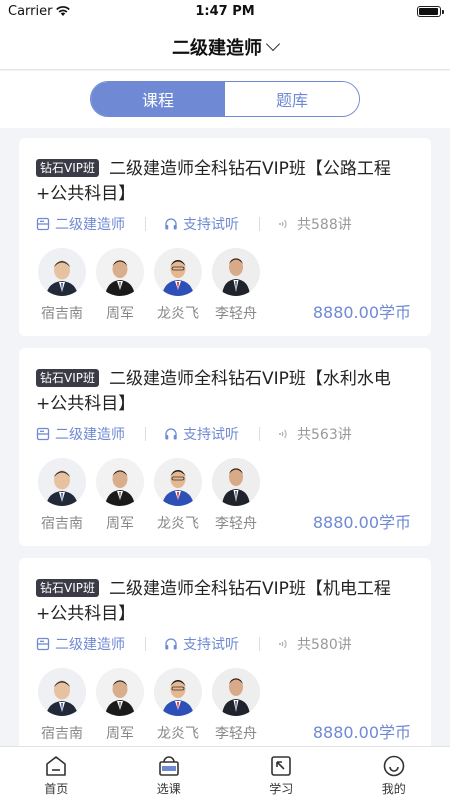 The image size is (450, 800). I want to click on tab-select-course: 选课, so click(169, 773).